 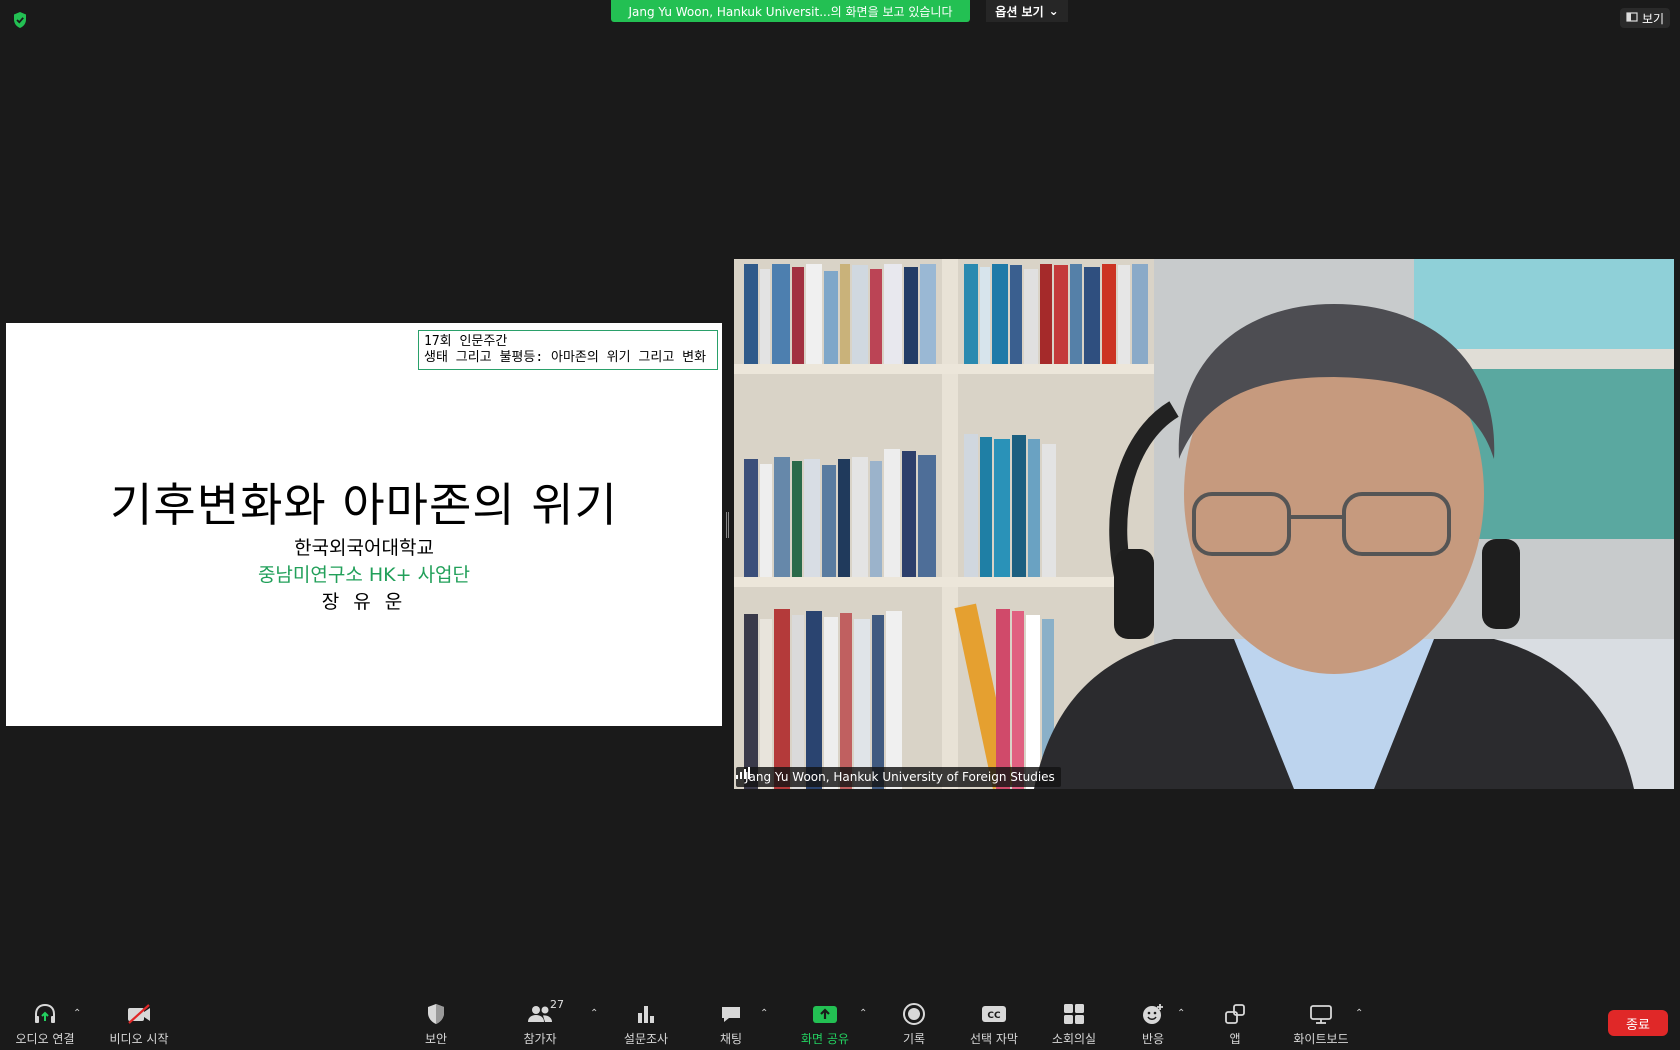 What do you see at coordinates (1181, 1013) in the screenshot?
I see `reactions-caret-icon: ⌃` at bounding box center [1181, 1013].